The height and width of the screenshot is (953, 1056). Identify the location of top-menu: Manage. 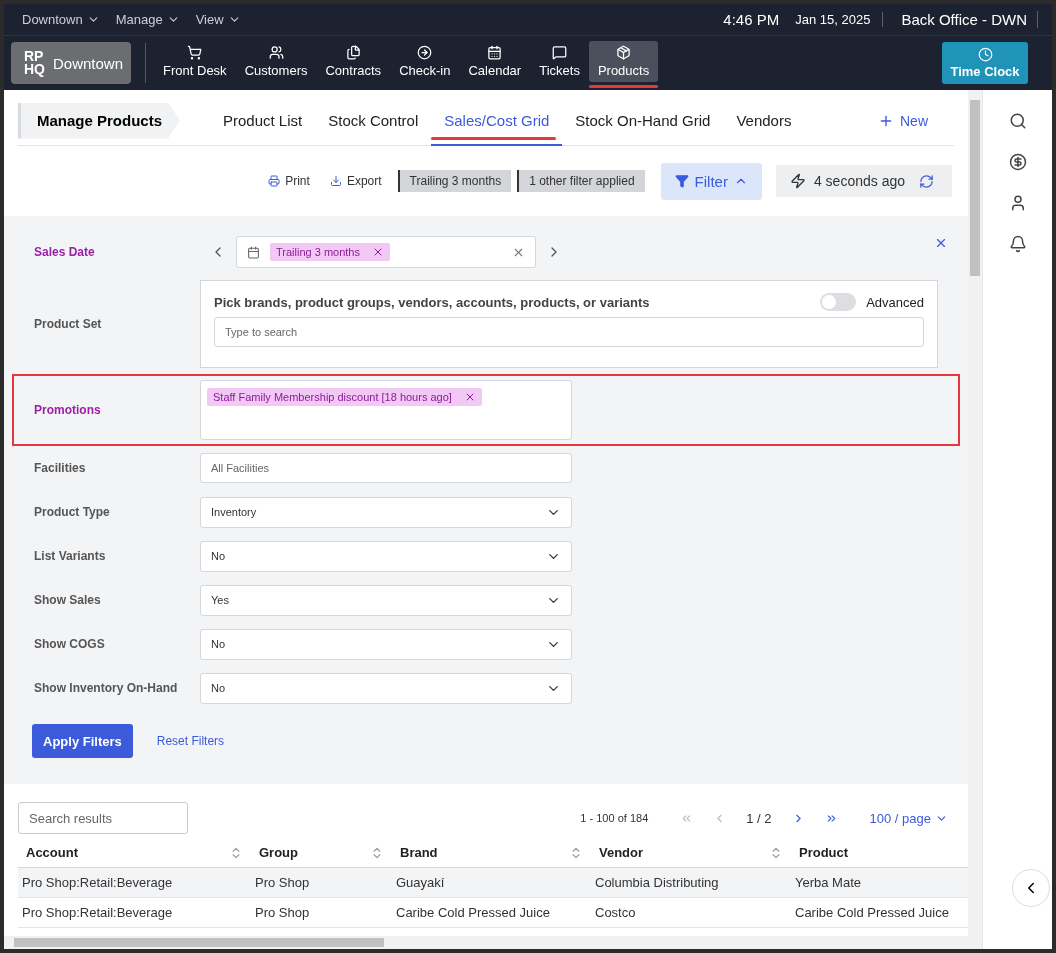
(147, 19).